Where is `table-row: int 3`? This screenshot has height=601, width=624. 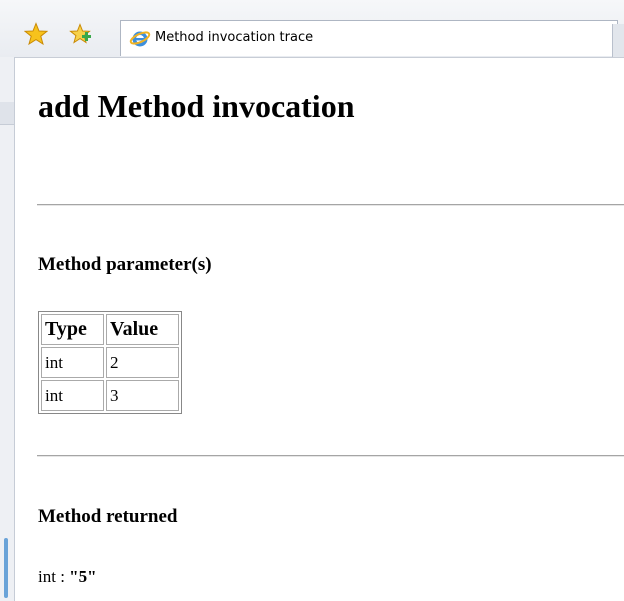
table-row: int 3 is located at coordinates (110, 395).